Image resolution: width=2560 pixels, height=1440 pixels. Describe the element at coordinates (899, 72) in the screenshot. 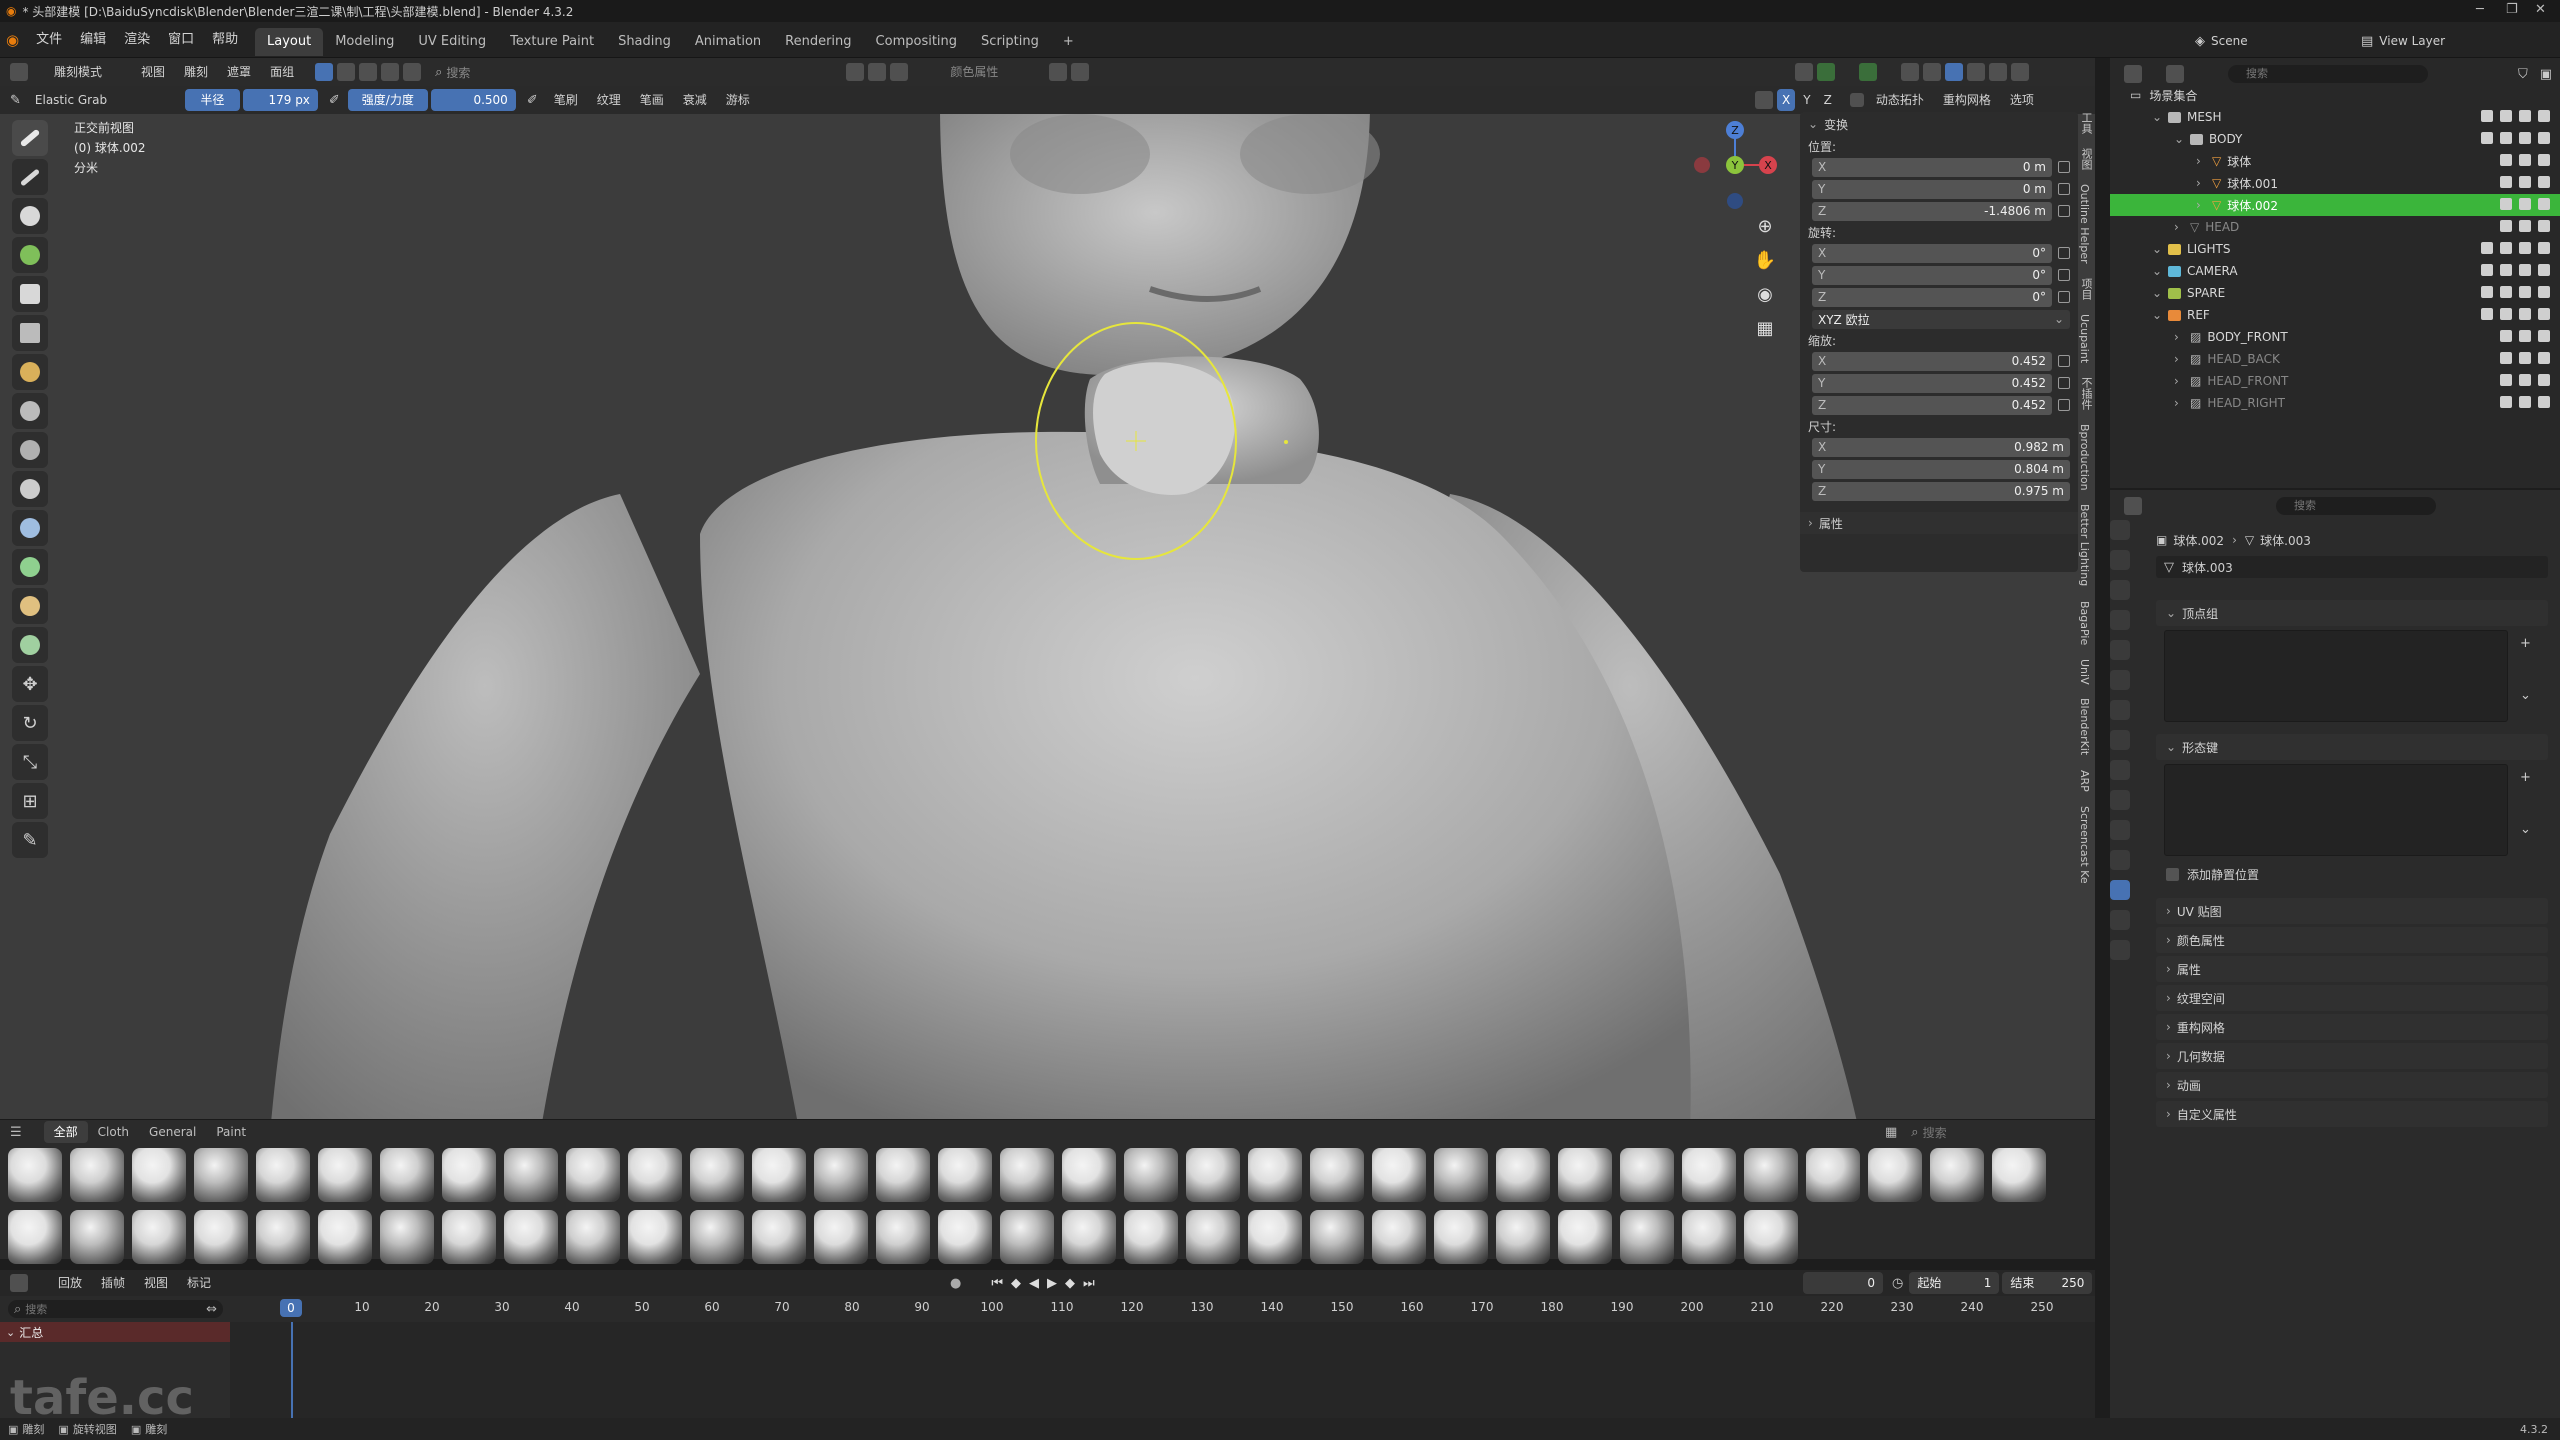

I see `shield-icon` at that location.